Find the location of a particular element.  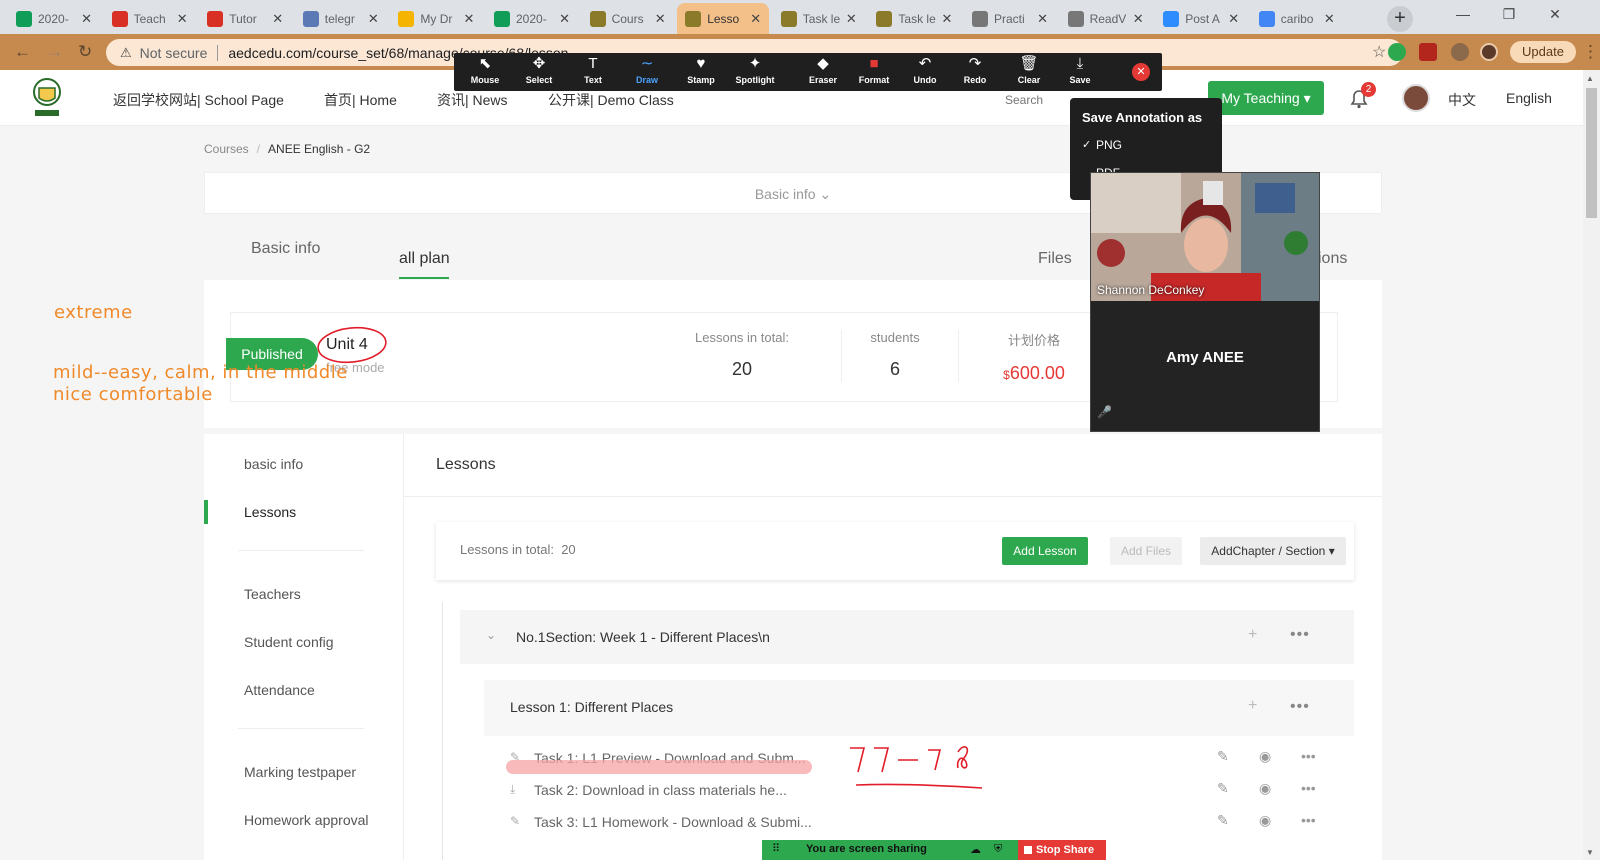

eraser-icon: ◆ is located at coordinates (823, 63).